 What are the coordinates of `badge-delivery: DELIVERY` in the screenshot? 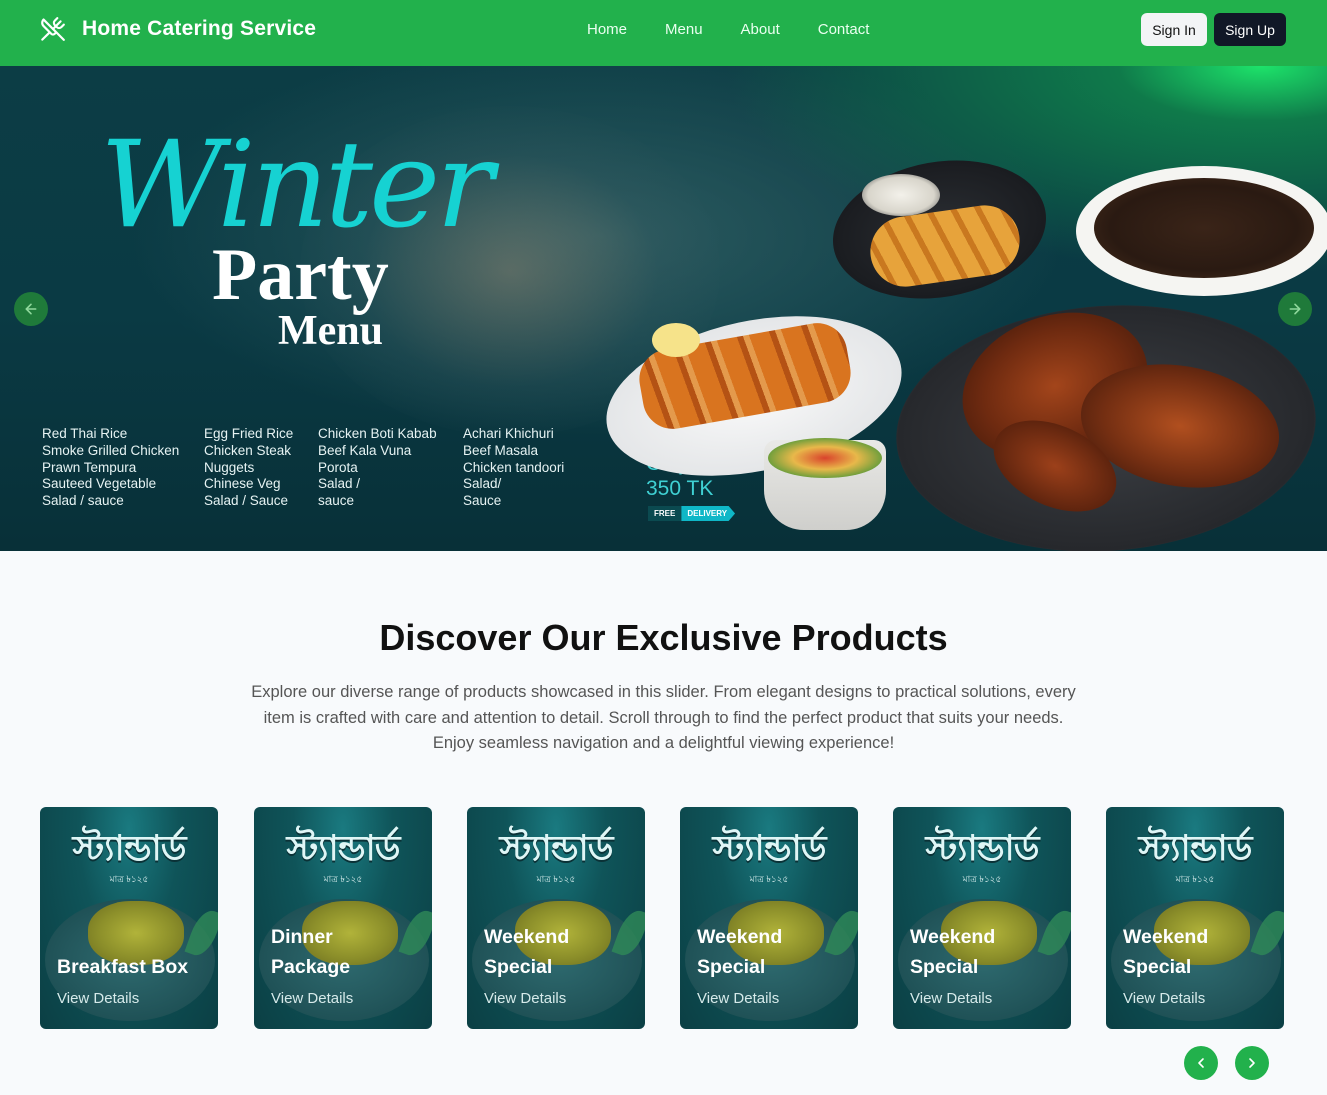 It's located at (708, 513).